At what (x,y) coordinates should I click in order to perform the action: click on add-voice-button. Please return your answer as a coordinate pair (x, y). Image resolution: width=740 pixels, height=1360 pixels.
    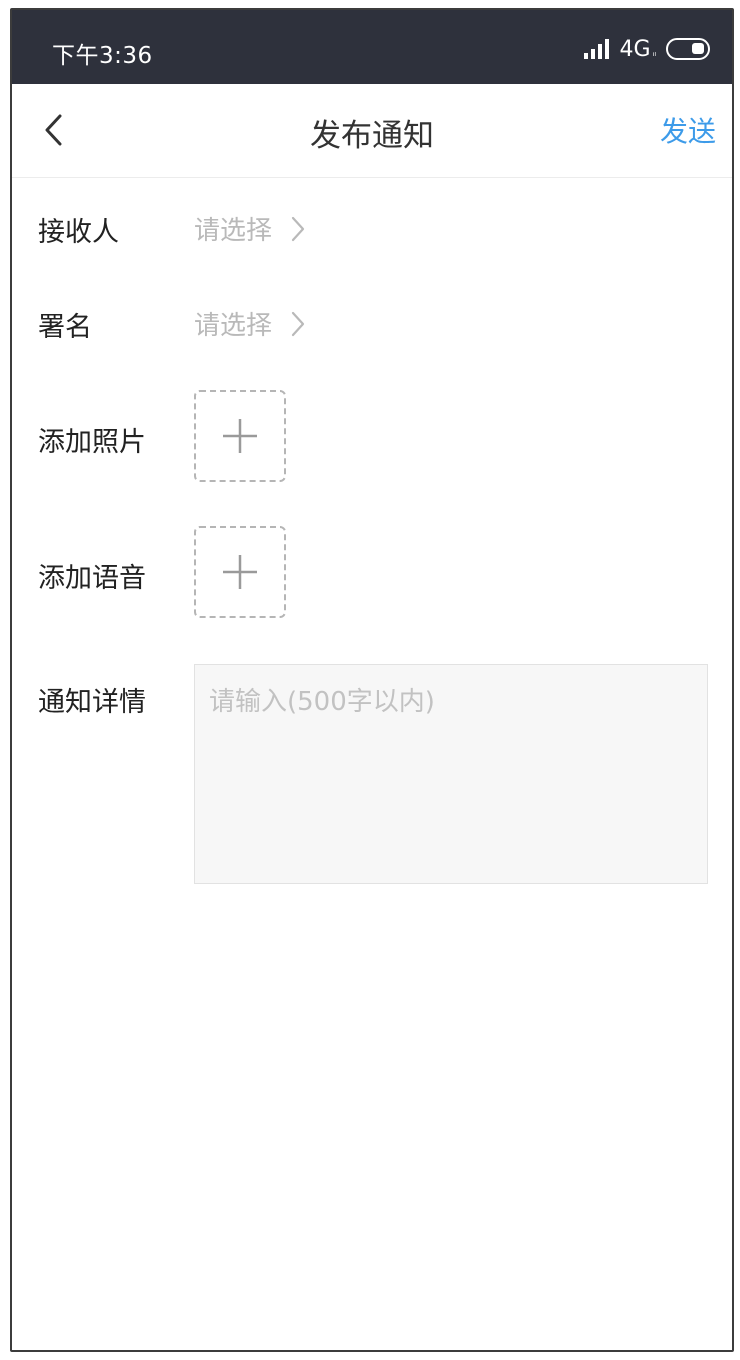
    Looking at the image, I should click on (240, 572).